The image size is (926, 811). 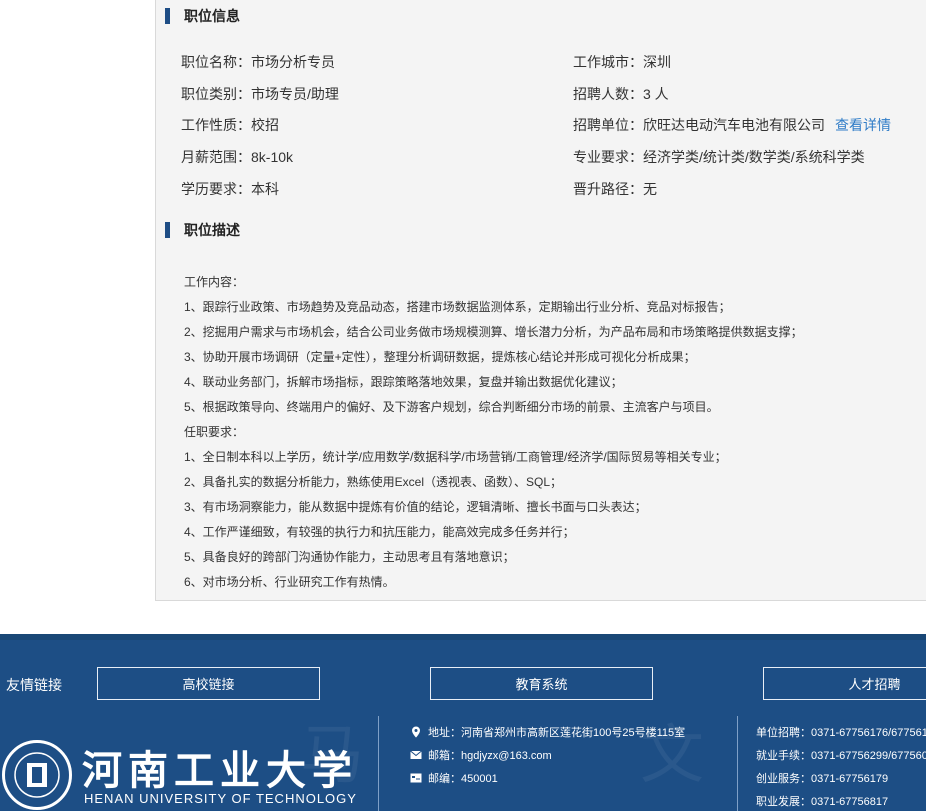 I want to click on contact-text: 地址：河南省郑州市高新区莲花街100号25号楼115室, so click(x=557, y=733).